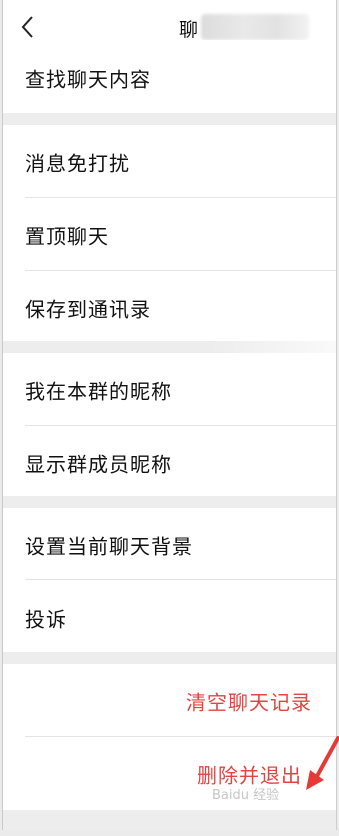 This screenshot has height=836, width=339. What do you see at coordinates (109, 546) in the screenshot?
I see `set-chat-background-label: 设置当前聊天背景` at bounding box center [109, 546].